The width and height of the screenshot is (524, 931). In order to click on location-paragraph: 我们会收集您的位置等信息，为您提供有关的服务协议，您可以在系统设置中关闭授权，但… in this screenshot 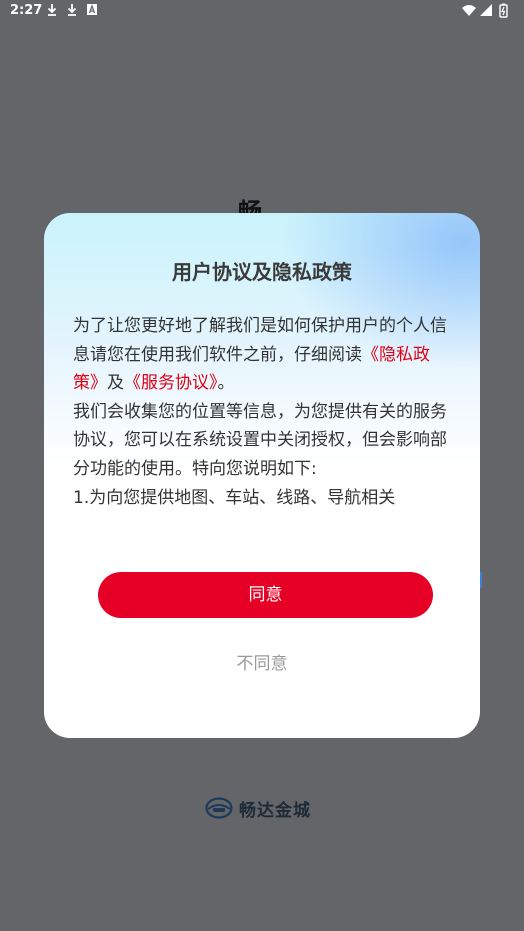, I will do `click(260, 440)`.